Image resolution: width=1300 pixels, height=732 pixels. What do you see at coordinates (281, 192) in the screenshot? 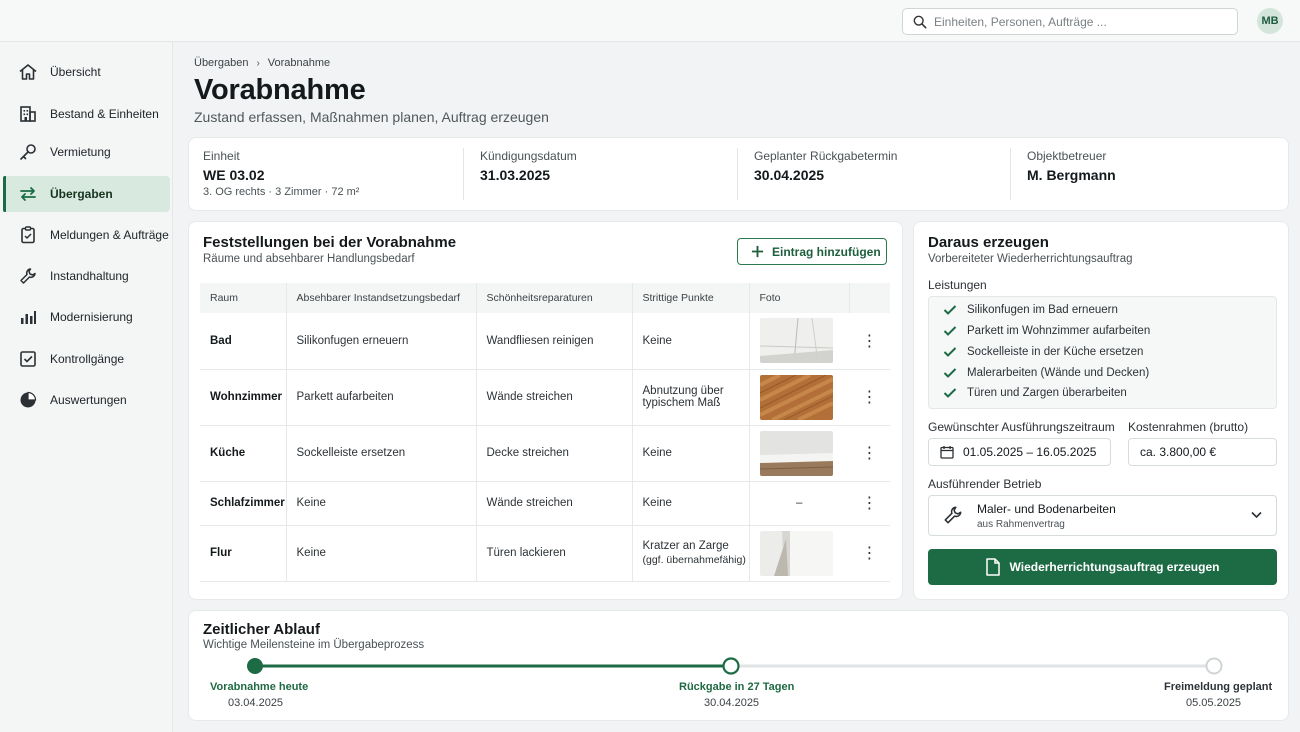
I see `unit-detail: 3. OG rechts · 3 Zimmer · 72 m²` at bounding box center [281, 192].